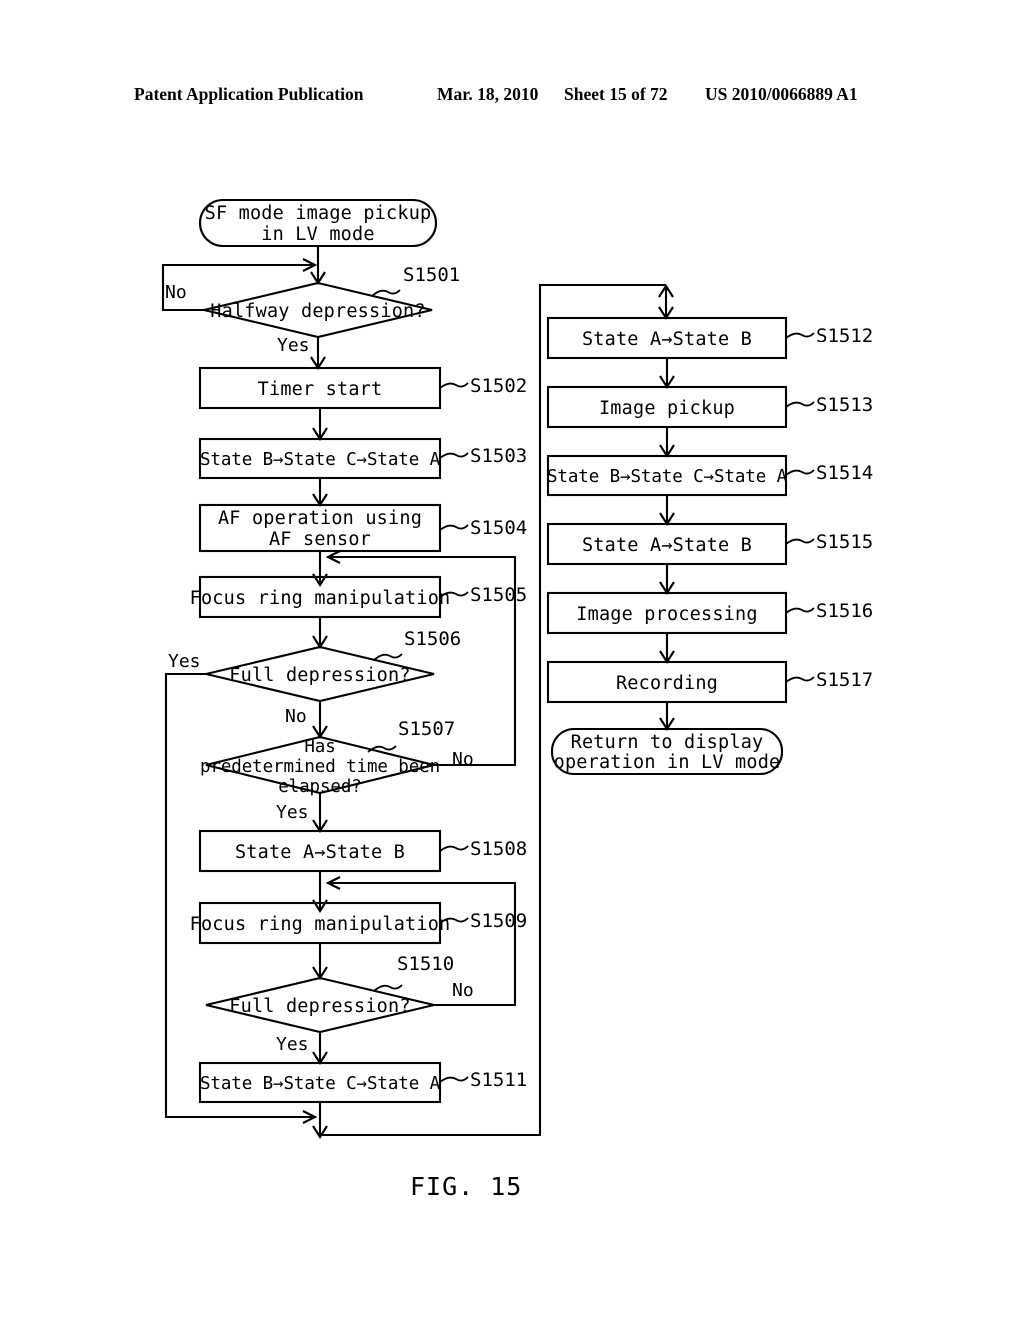  Describe the element at coordinates (844, 405) in the screenshot. I see `ref-label-s1513: S1513` at that location.